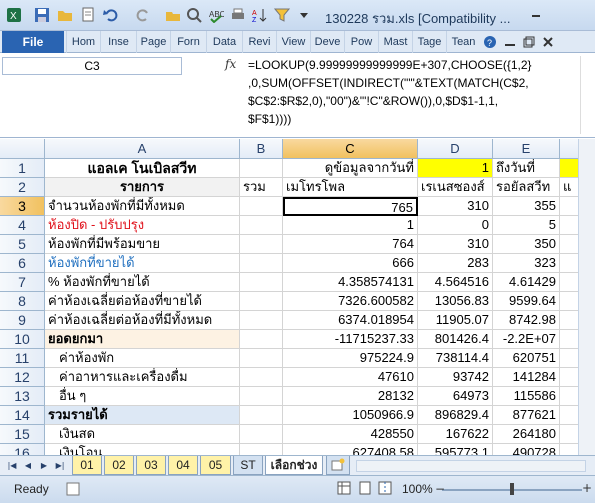  Describe the element at coordinates (142, 187) in the screenshot. I see `cell-a2: รายการ` at that location.